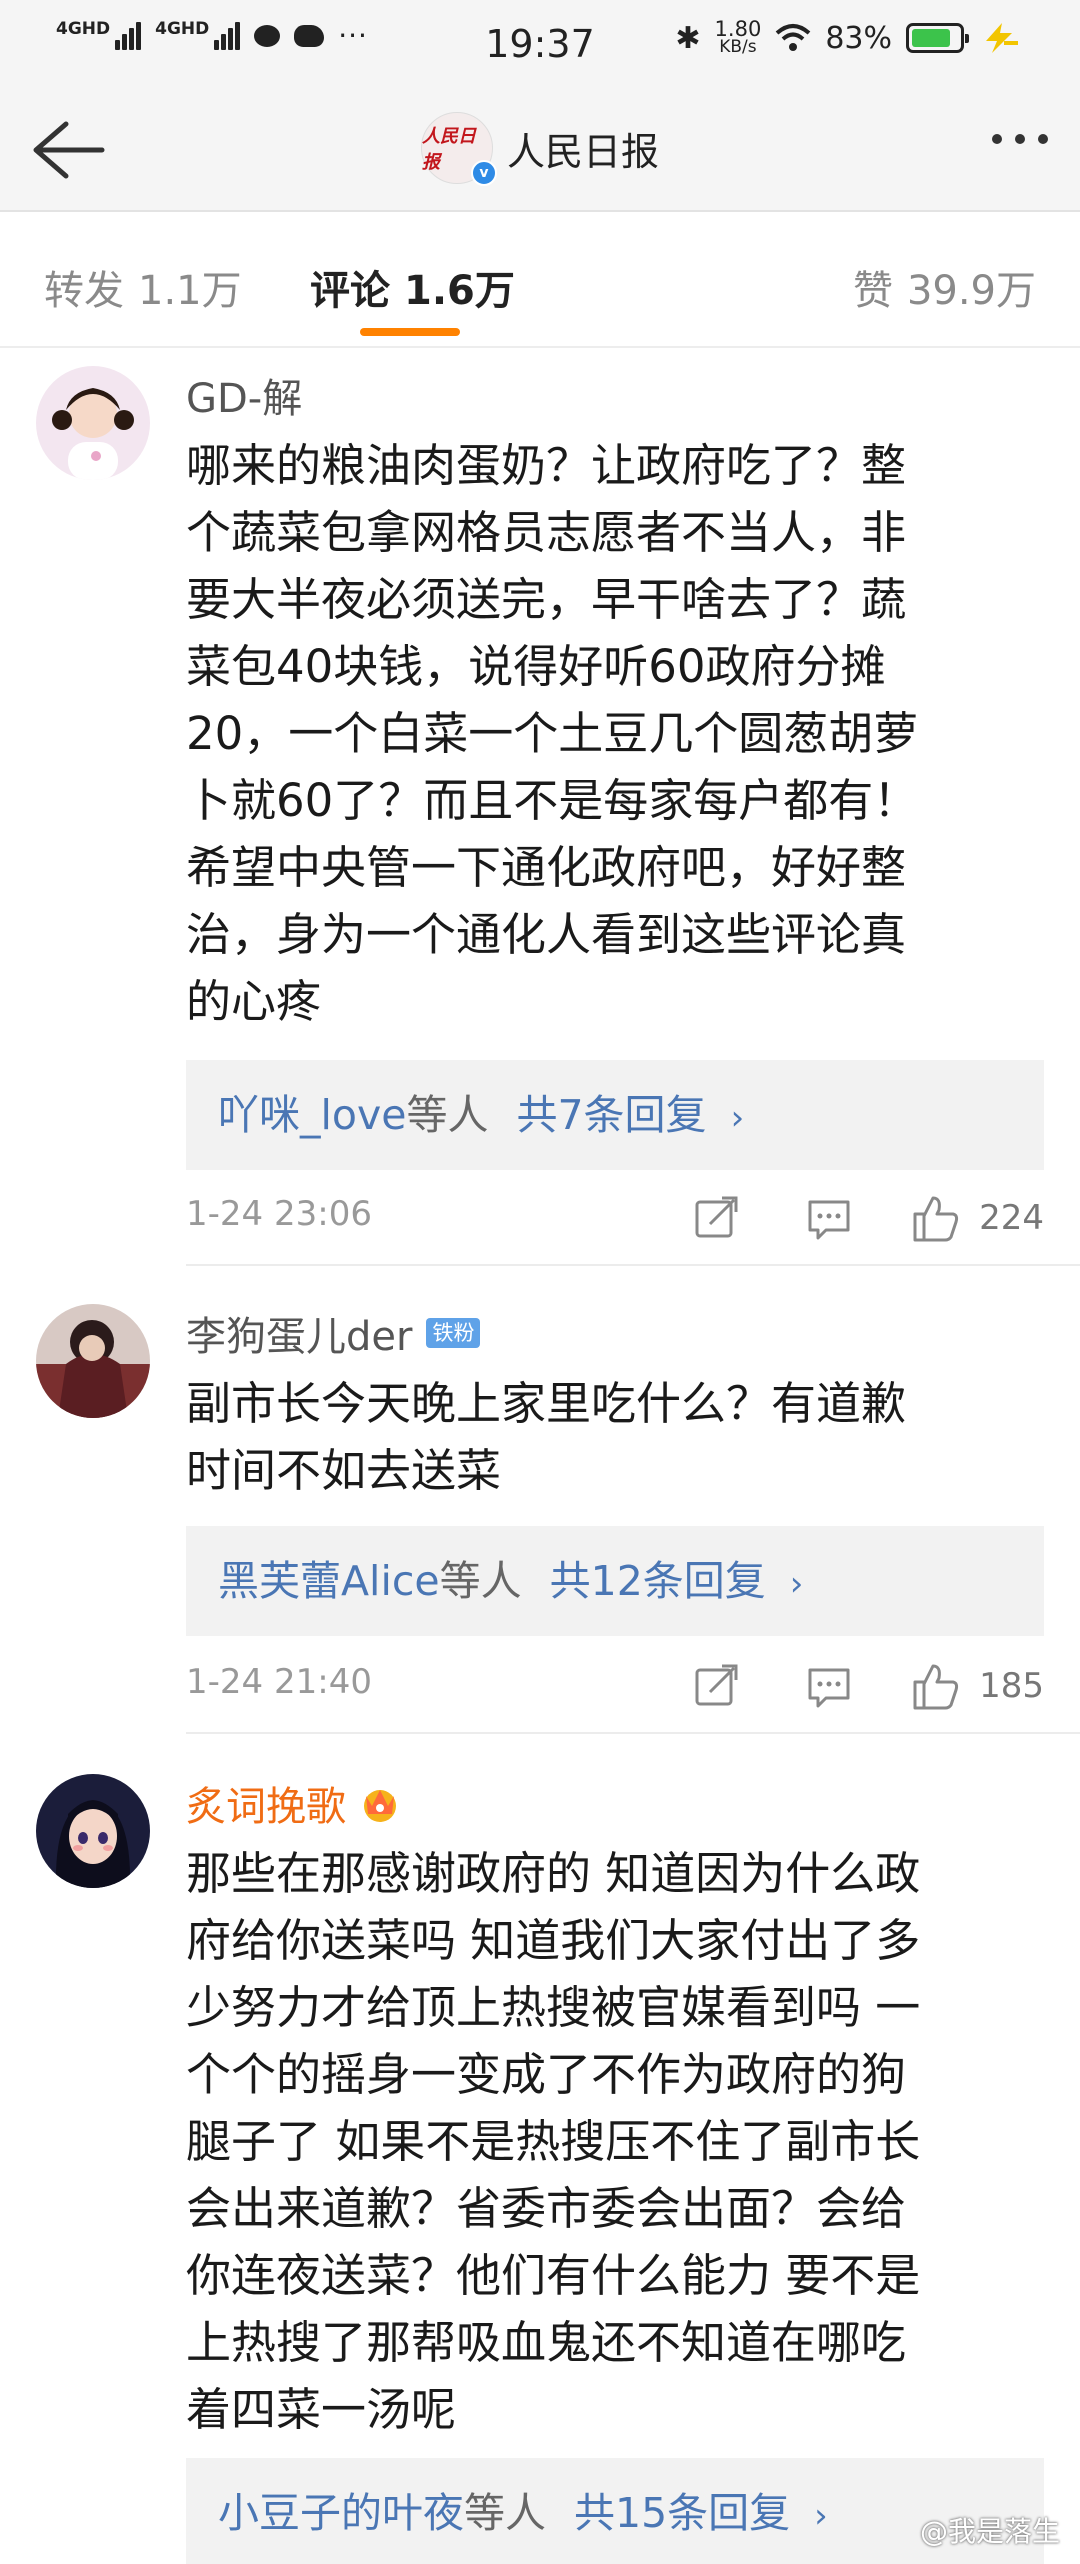 The height and width of the screenshot is (2564, 1080). Describe the element at coordinates (279, 1682) in the screenshot. I see `comment-time: 1-24 21:40` at that location.